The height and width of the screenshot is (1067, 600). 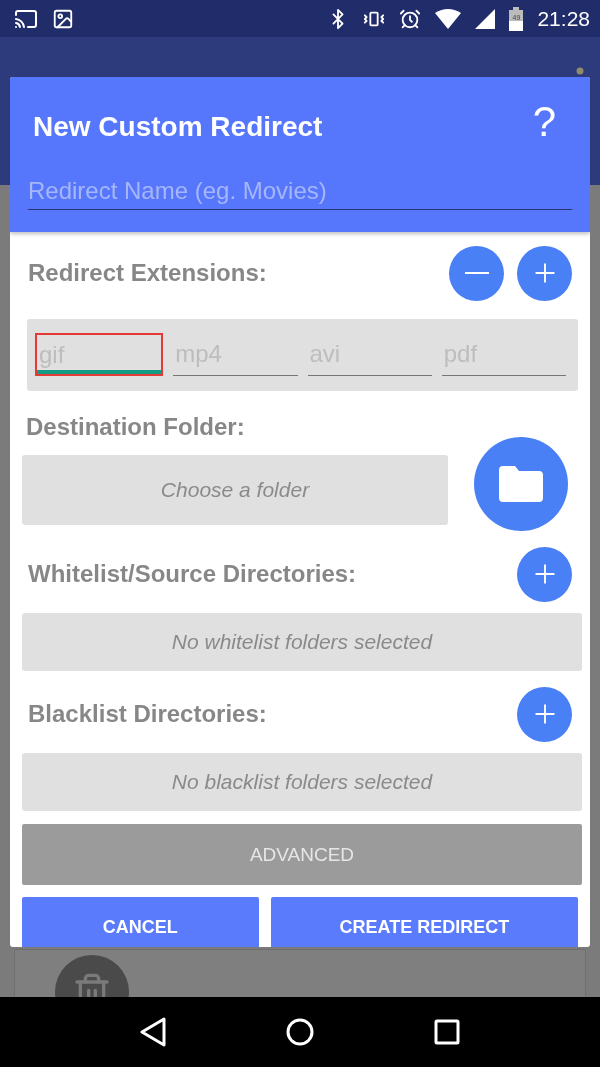 I want to click on folder-picker: Choose a folder, so click(x=235, y=490).